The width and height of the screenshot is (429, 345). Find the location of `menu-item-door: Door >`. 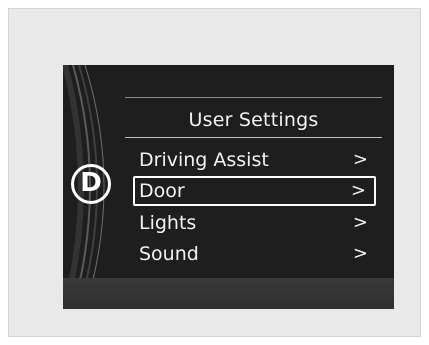

menu-item-door: Door > is located at coordinates (254, 191).